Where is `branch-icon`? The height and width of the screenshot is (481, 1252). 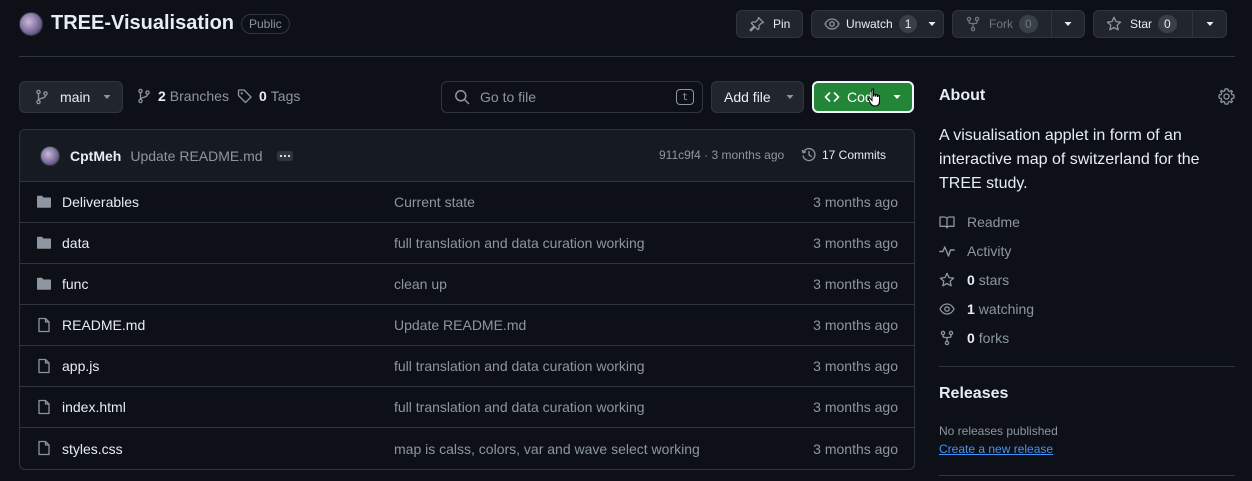 branch-icon is located at coordinates (42, 97).